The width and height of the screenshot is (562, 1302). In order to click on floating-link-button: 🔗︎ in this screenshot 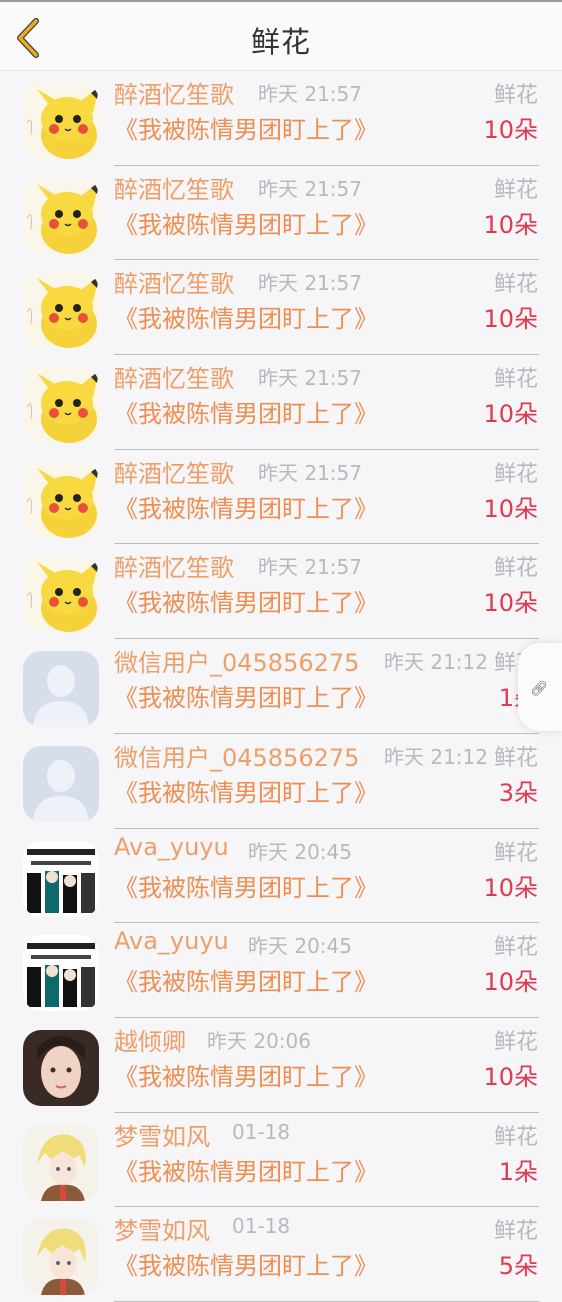, I will do `click(540, 687)`.